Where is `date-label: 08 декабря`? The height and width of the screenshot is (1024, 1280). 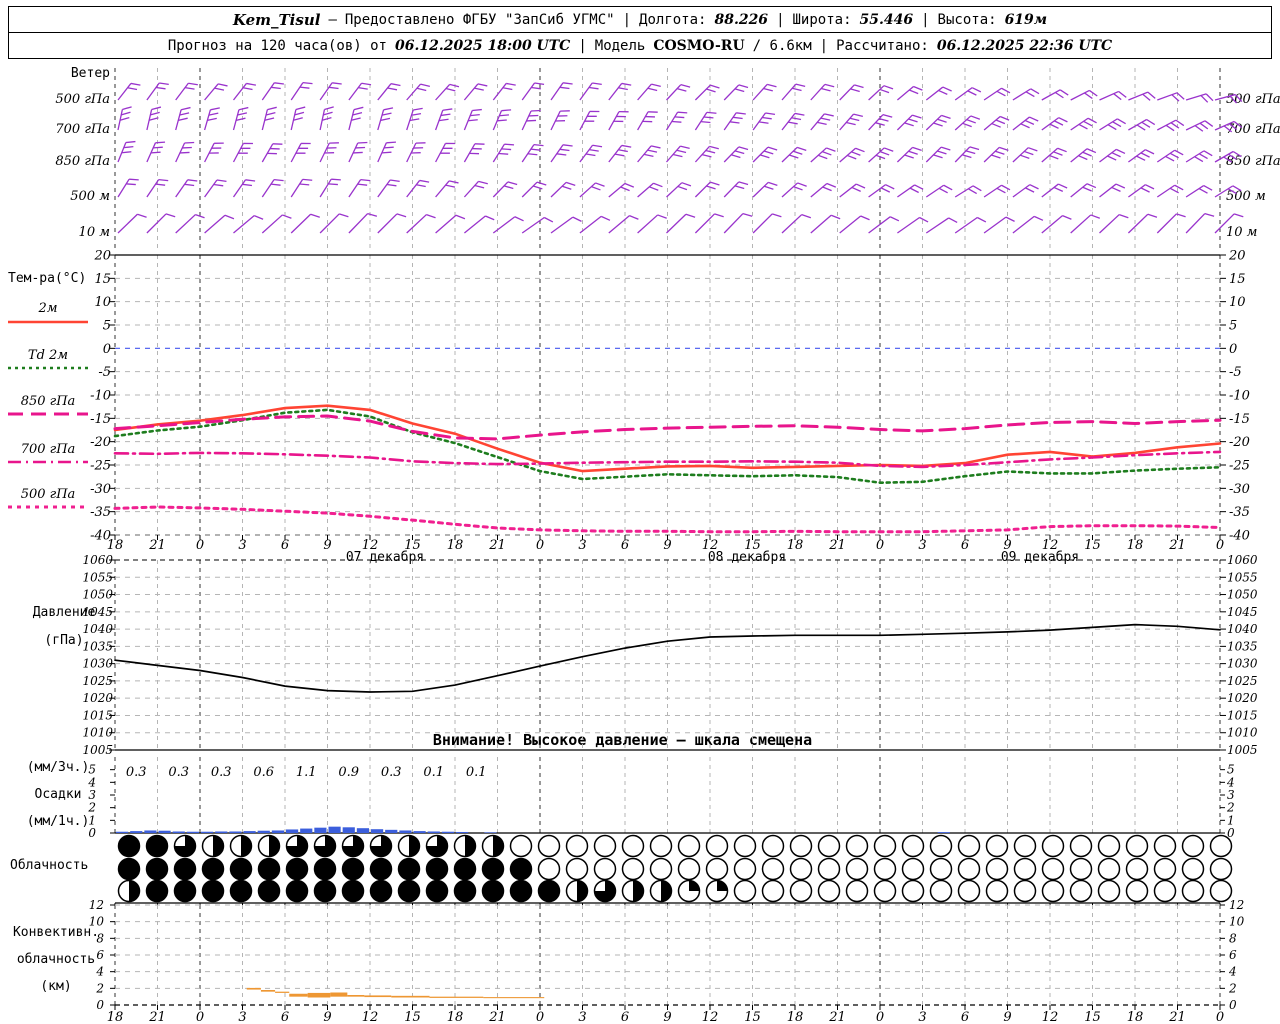
date-label: 08 декабря is located at coordinates (747, 557).